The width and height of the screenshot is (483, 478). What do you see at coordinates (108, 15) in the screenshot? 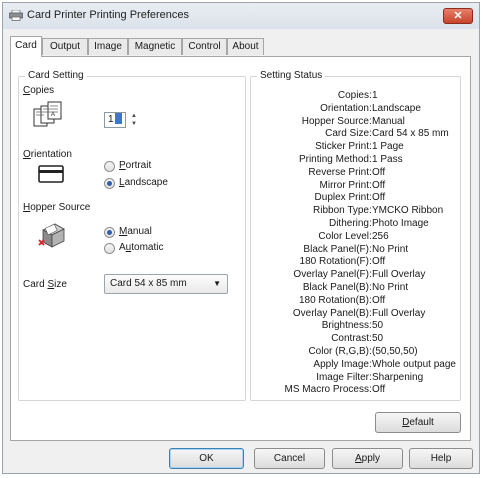
I see `window-title: Card Printer Printing Preferences` at bounding box center [108, 15].